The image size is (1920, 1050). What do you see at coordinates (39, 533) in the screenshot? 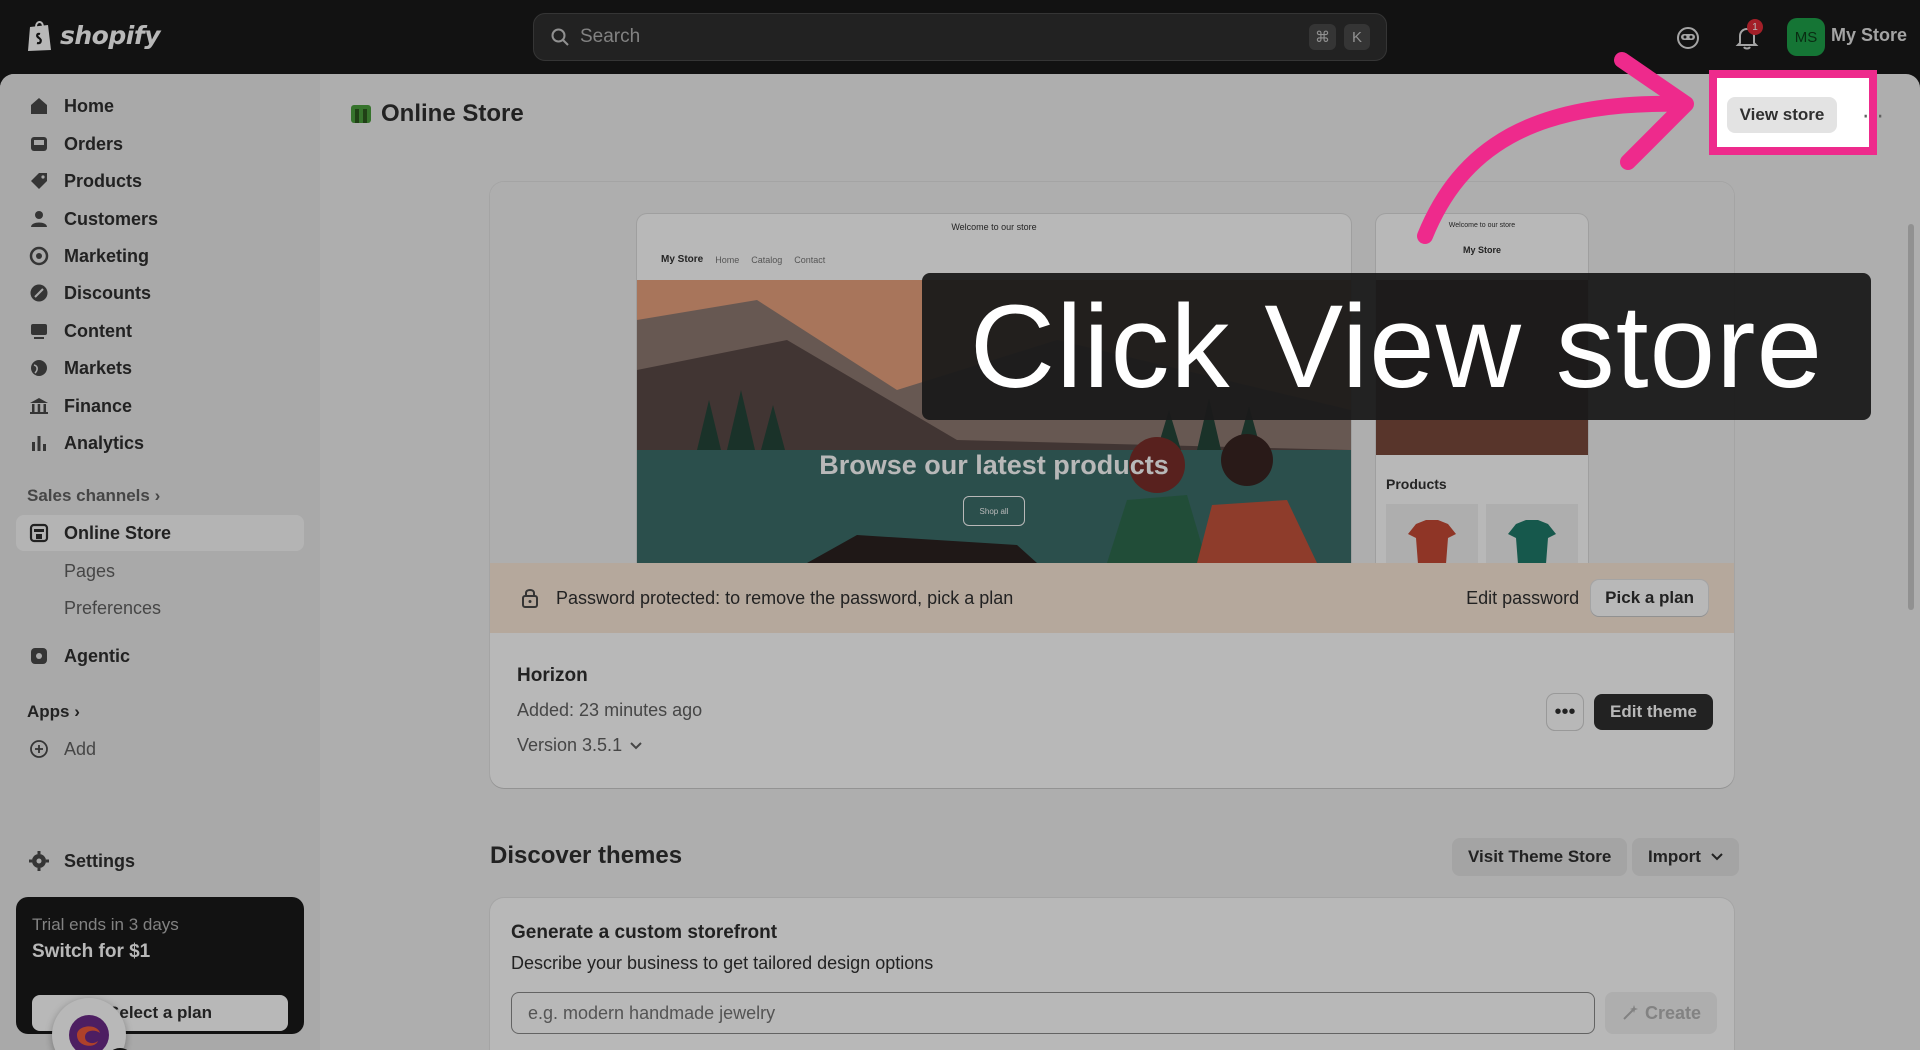
I see `storefront-icon` at bounding box center [39, 533].